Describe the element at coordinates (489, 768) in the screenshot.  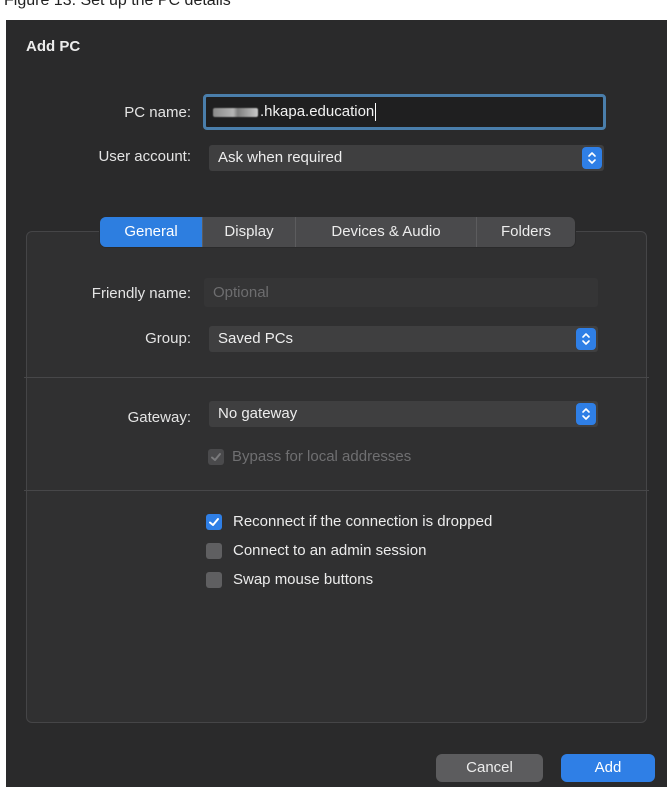
I see `cancel-button: Cancel` at that location.